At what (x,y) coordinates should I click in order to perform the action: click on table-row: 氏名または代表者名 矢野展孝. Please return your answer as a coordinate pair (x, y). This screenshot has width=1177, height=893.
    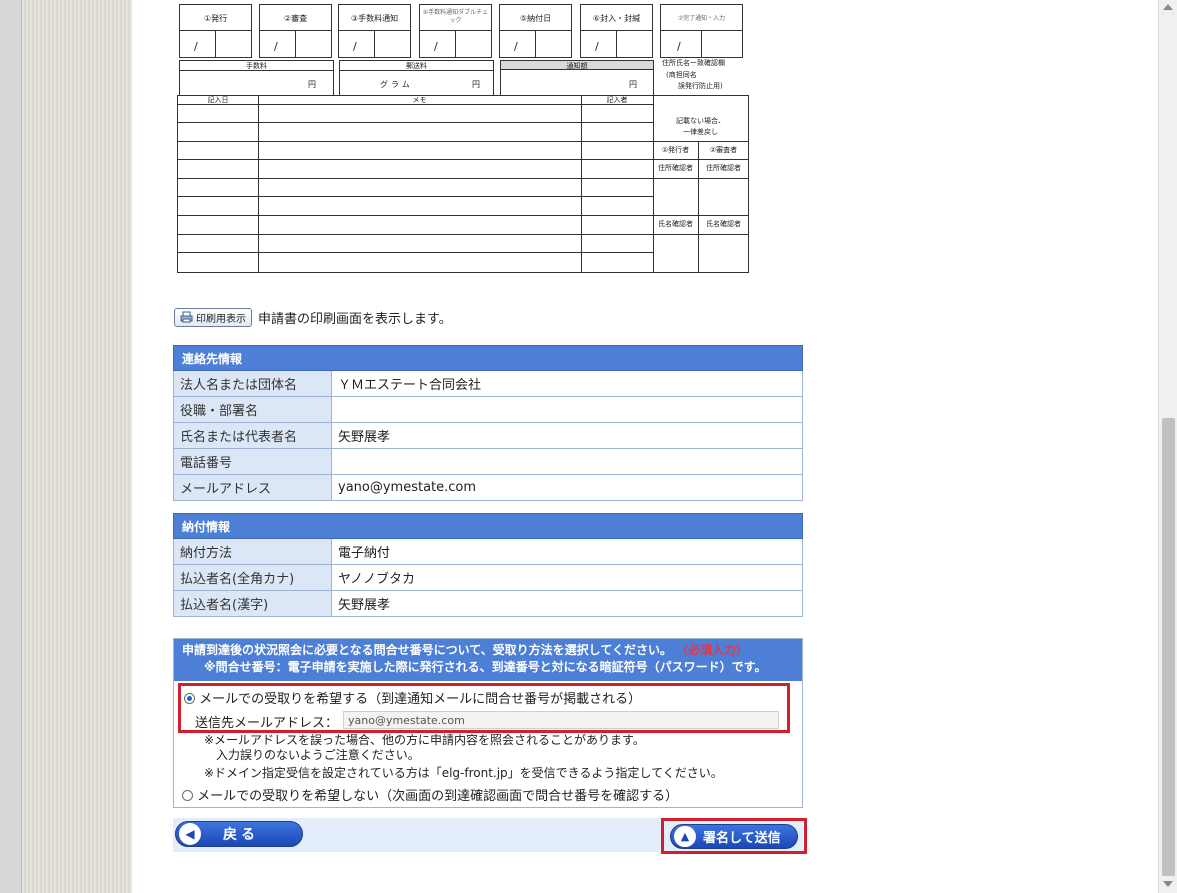
    Looking at the image, I should click on (488, 435).